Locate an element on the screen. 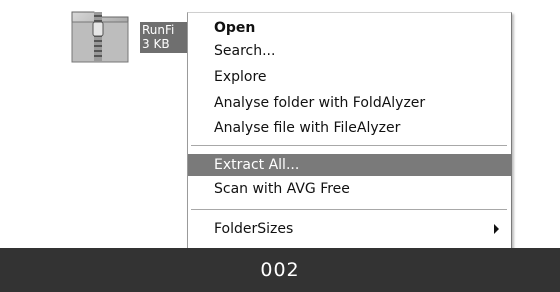 Image resolution: width=560 pixels, height=292 pixels. submenu-arrow-icon is located at coordinates (496, 229).